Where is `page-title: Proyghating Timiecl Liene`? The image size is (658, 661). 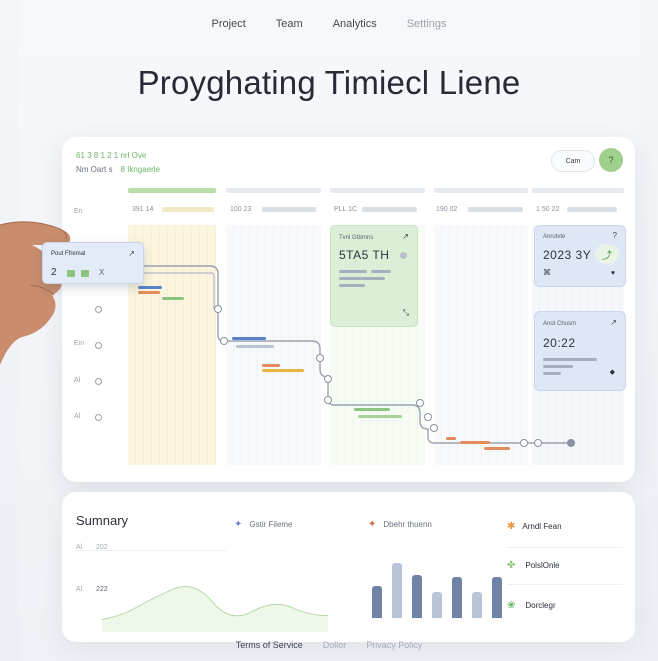 page-title: Proyghating Timiecl Liene is located at coordinates (329, 82).